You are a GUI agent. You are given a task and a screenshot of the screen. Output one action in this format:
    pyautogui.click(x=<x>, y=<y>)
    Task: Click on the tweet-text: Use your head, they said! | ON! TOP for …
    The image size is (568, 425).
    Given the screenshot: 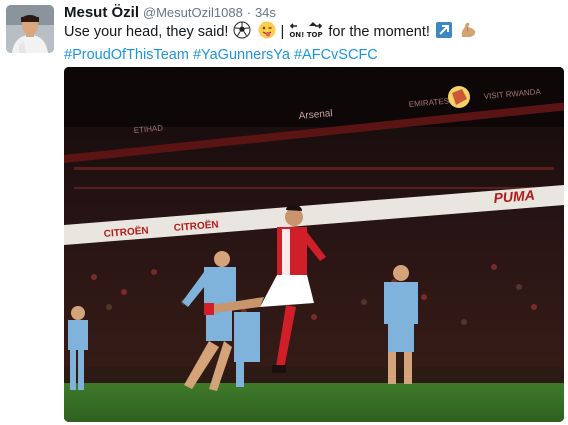 What is the action you would take?
    pyautogui.click(x=314, y=43)
    